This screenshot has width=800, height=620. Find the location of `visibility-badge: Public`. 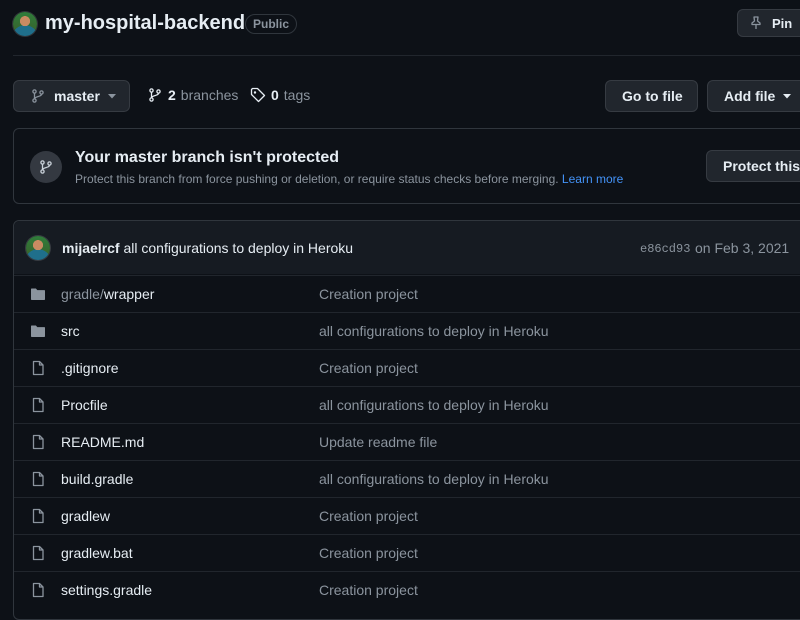

visibility-badge: Public is located at coordinates (271, 24).